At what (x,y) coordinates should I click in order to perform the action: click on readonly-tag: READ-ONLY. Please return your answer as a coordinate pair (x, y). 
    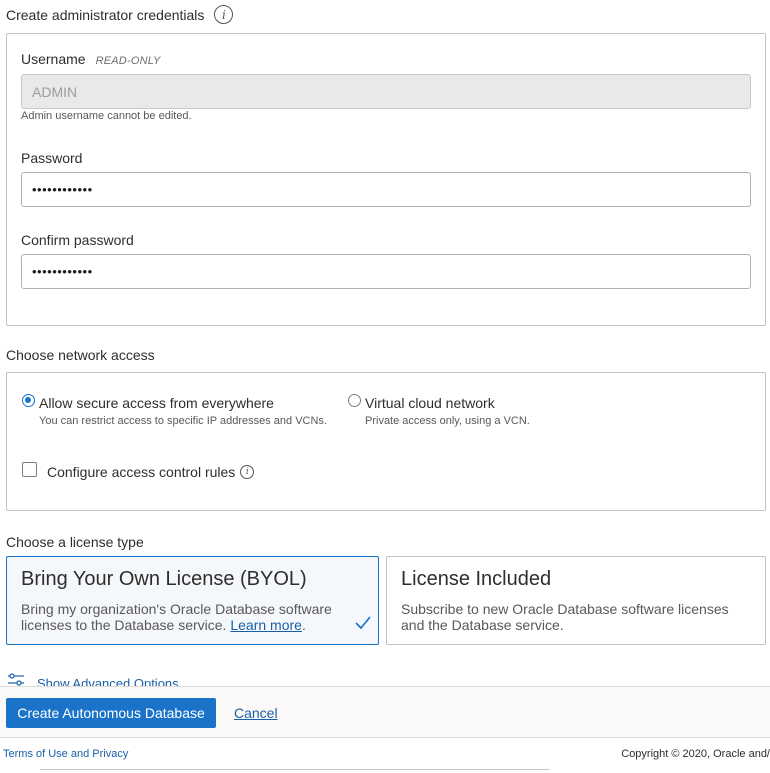
    Looking at the image, I should click on (128, 61).